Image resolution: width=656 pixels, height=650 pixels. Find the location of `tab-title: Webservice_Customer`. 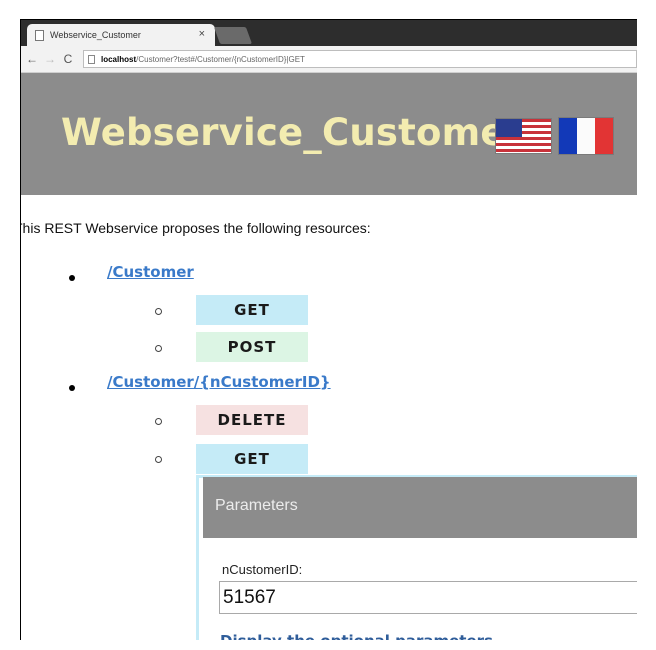

tab-title: Webservice_Customer is located at coordinates (95, 35).